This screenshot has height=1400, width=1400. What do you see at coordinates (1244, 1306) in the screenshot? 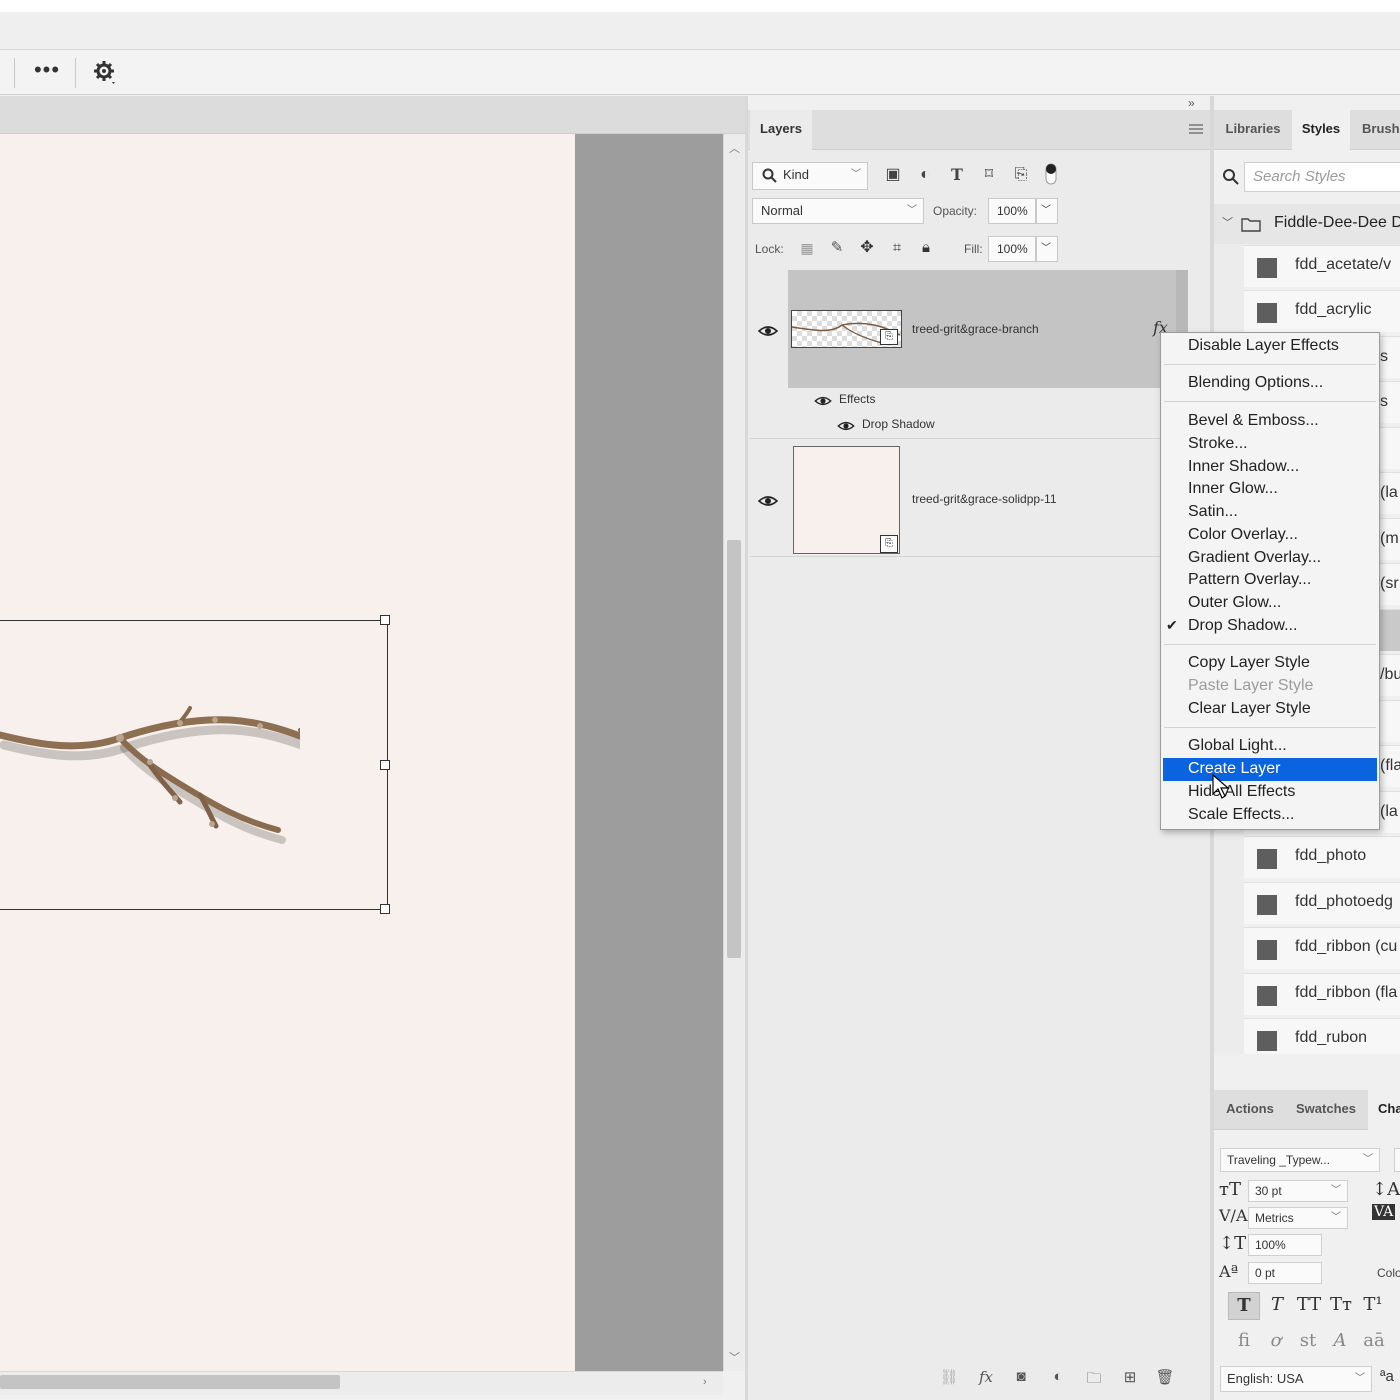
I see `faux-bold-button: T` at bounding box center [1244, 1306].